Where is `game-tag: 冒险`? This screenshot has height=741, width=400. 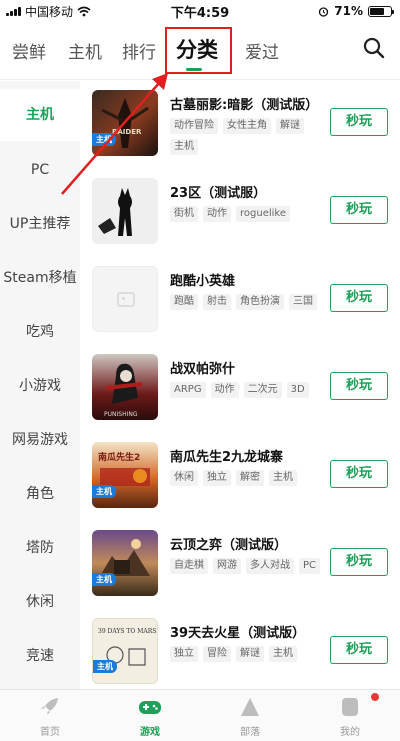 game-tag: 冒险 is located at coordinates (217, 654).